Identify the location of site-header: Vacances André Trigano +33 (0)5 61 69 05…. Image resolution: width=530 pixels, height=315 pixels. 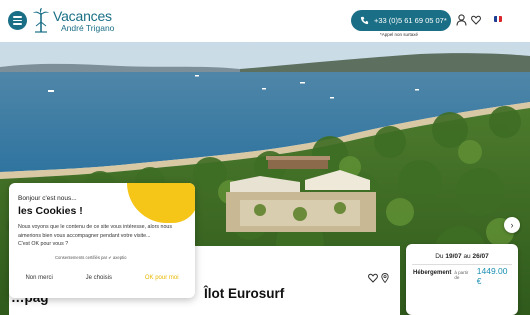
(265, 21).